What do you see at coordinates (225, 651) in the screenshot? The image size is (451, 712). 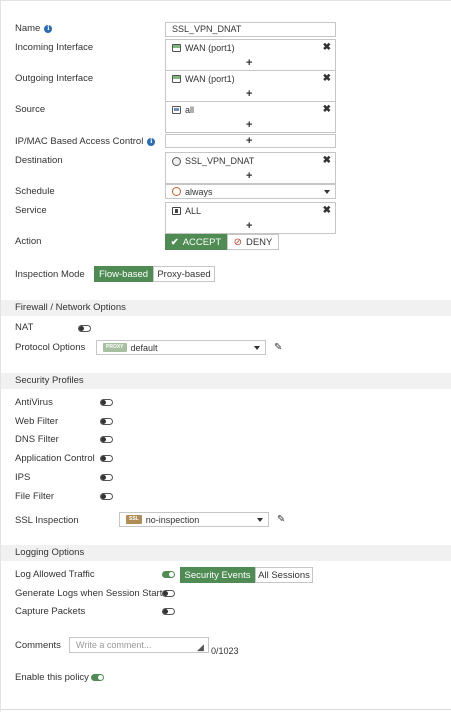 I see `comment-counter: 0/1023` at bounding box center [225, 651].